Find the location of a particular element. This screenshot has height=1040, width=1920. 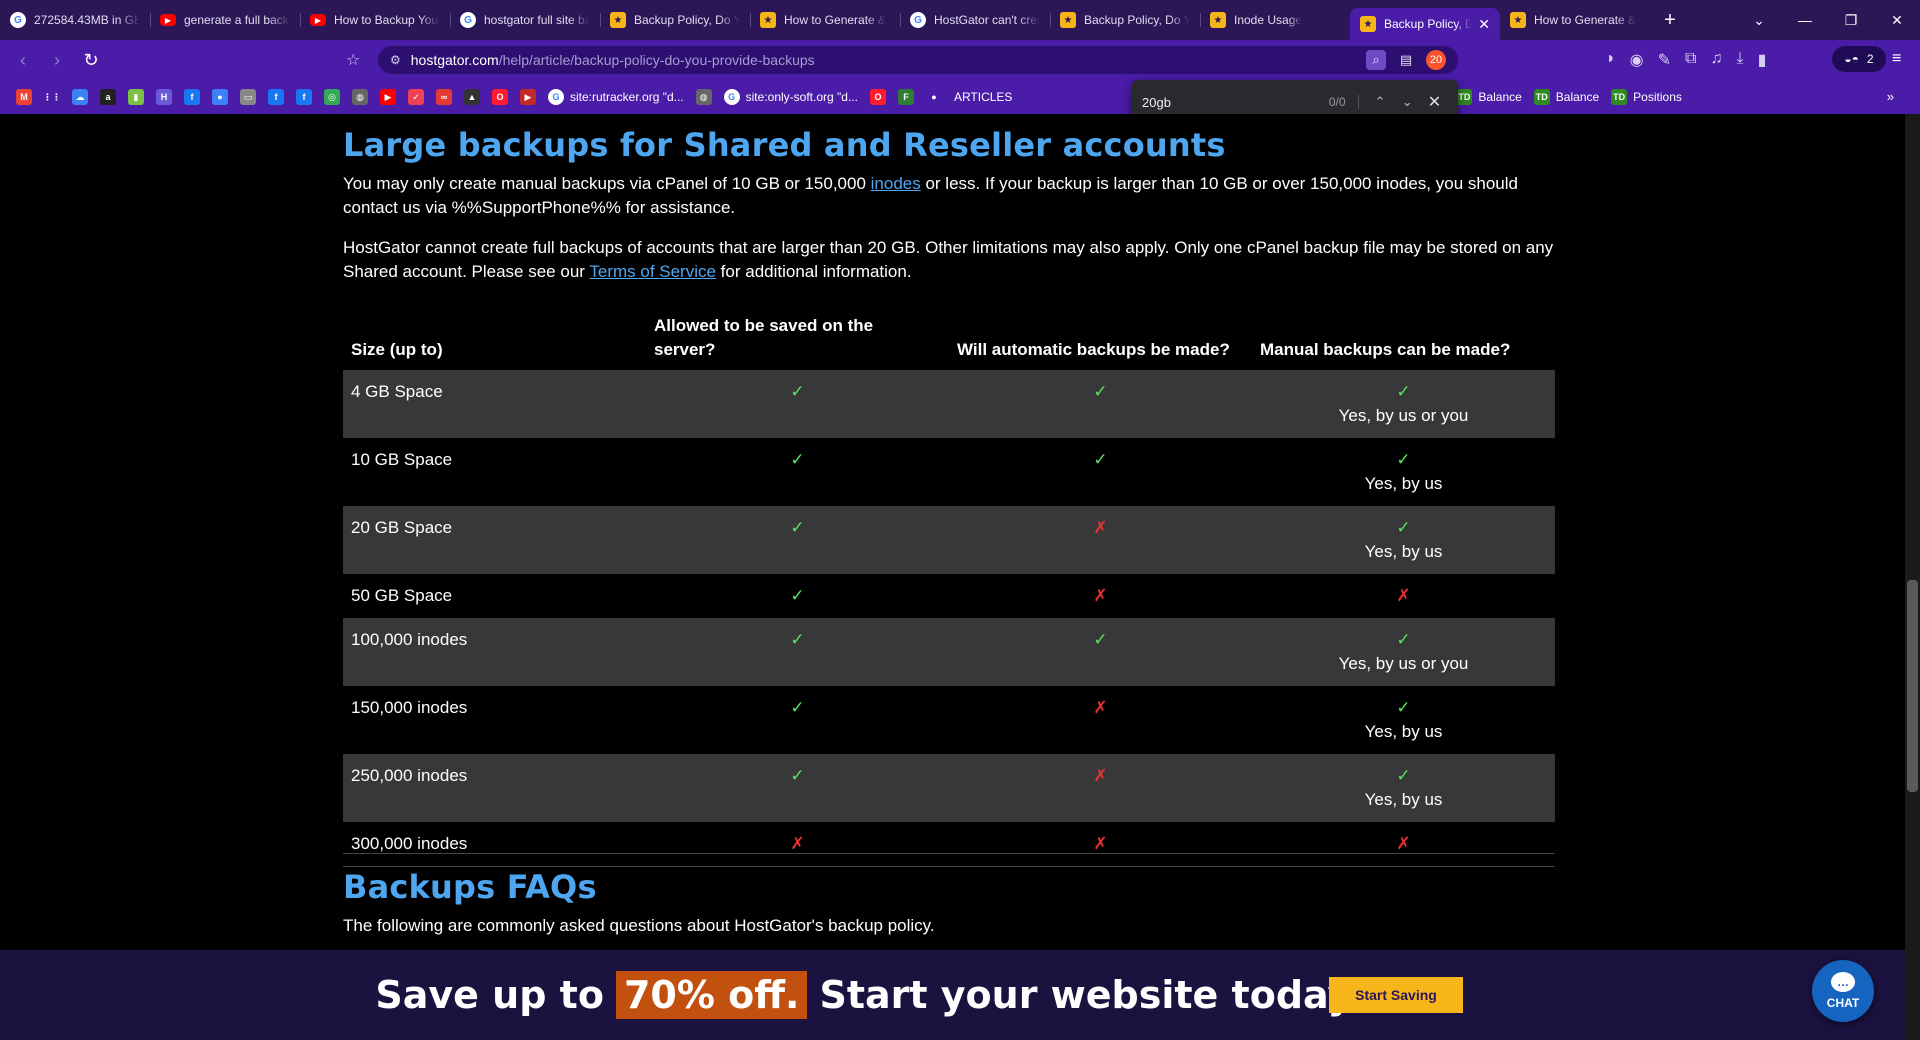

tab: GHostGator can't create is located at coordinates (975, 20).